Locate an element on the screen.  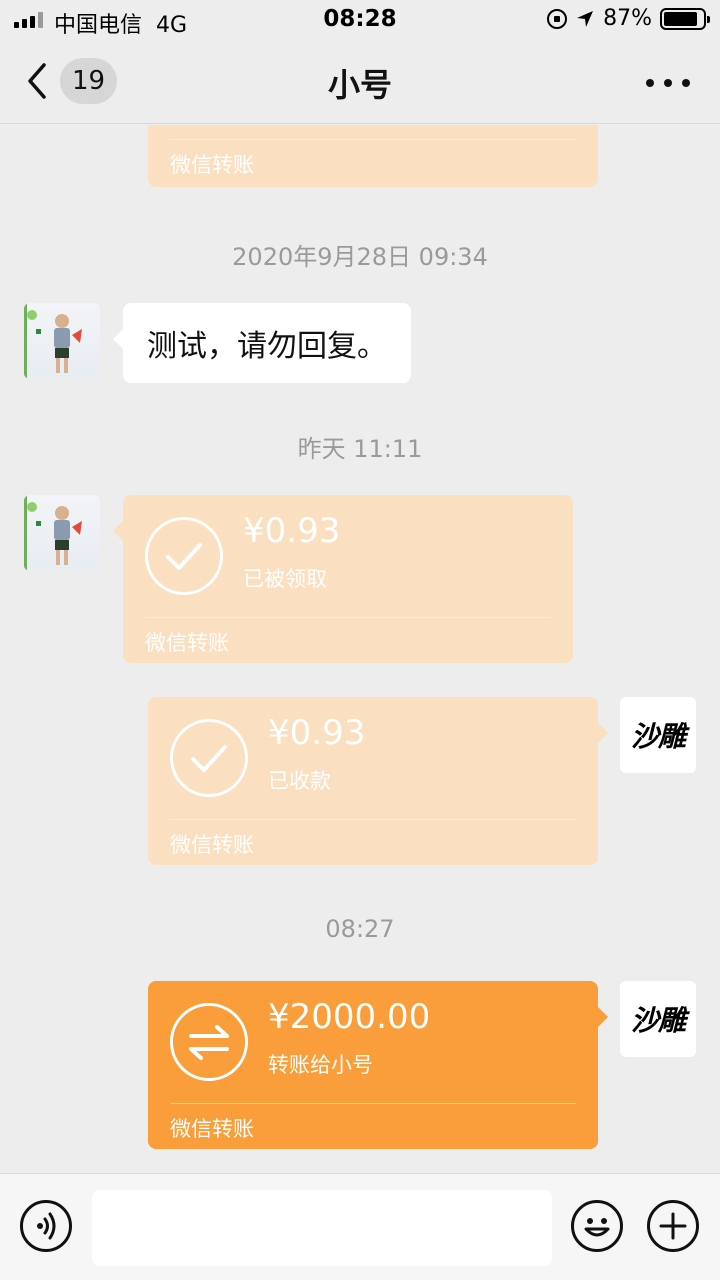
orientation-lock-icon is located at coordinates (557, 18).